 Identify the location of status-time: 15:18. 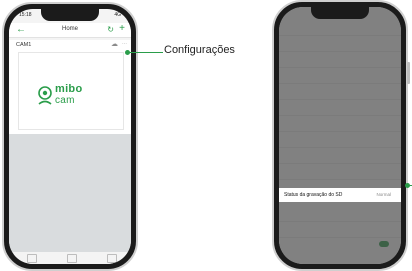
(25, 15).